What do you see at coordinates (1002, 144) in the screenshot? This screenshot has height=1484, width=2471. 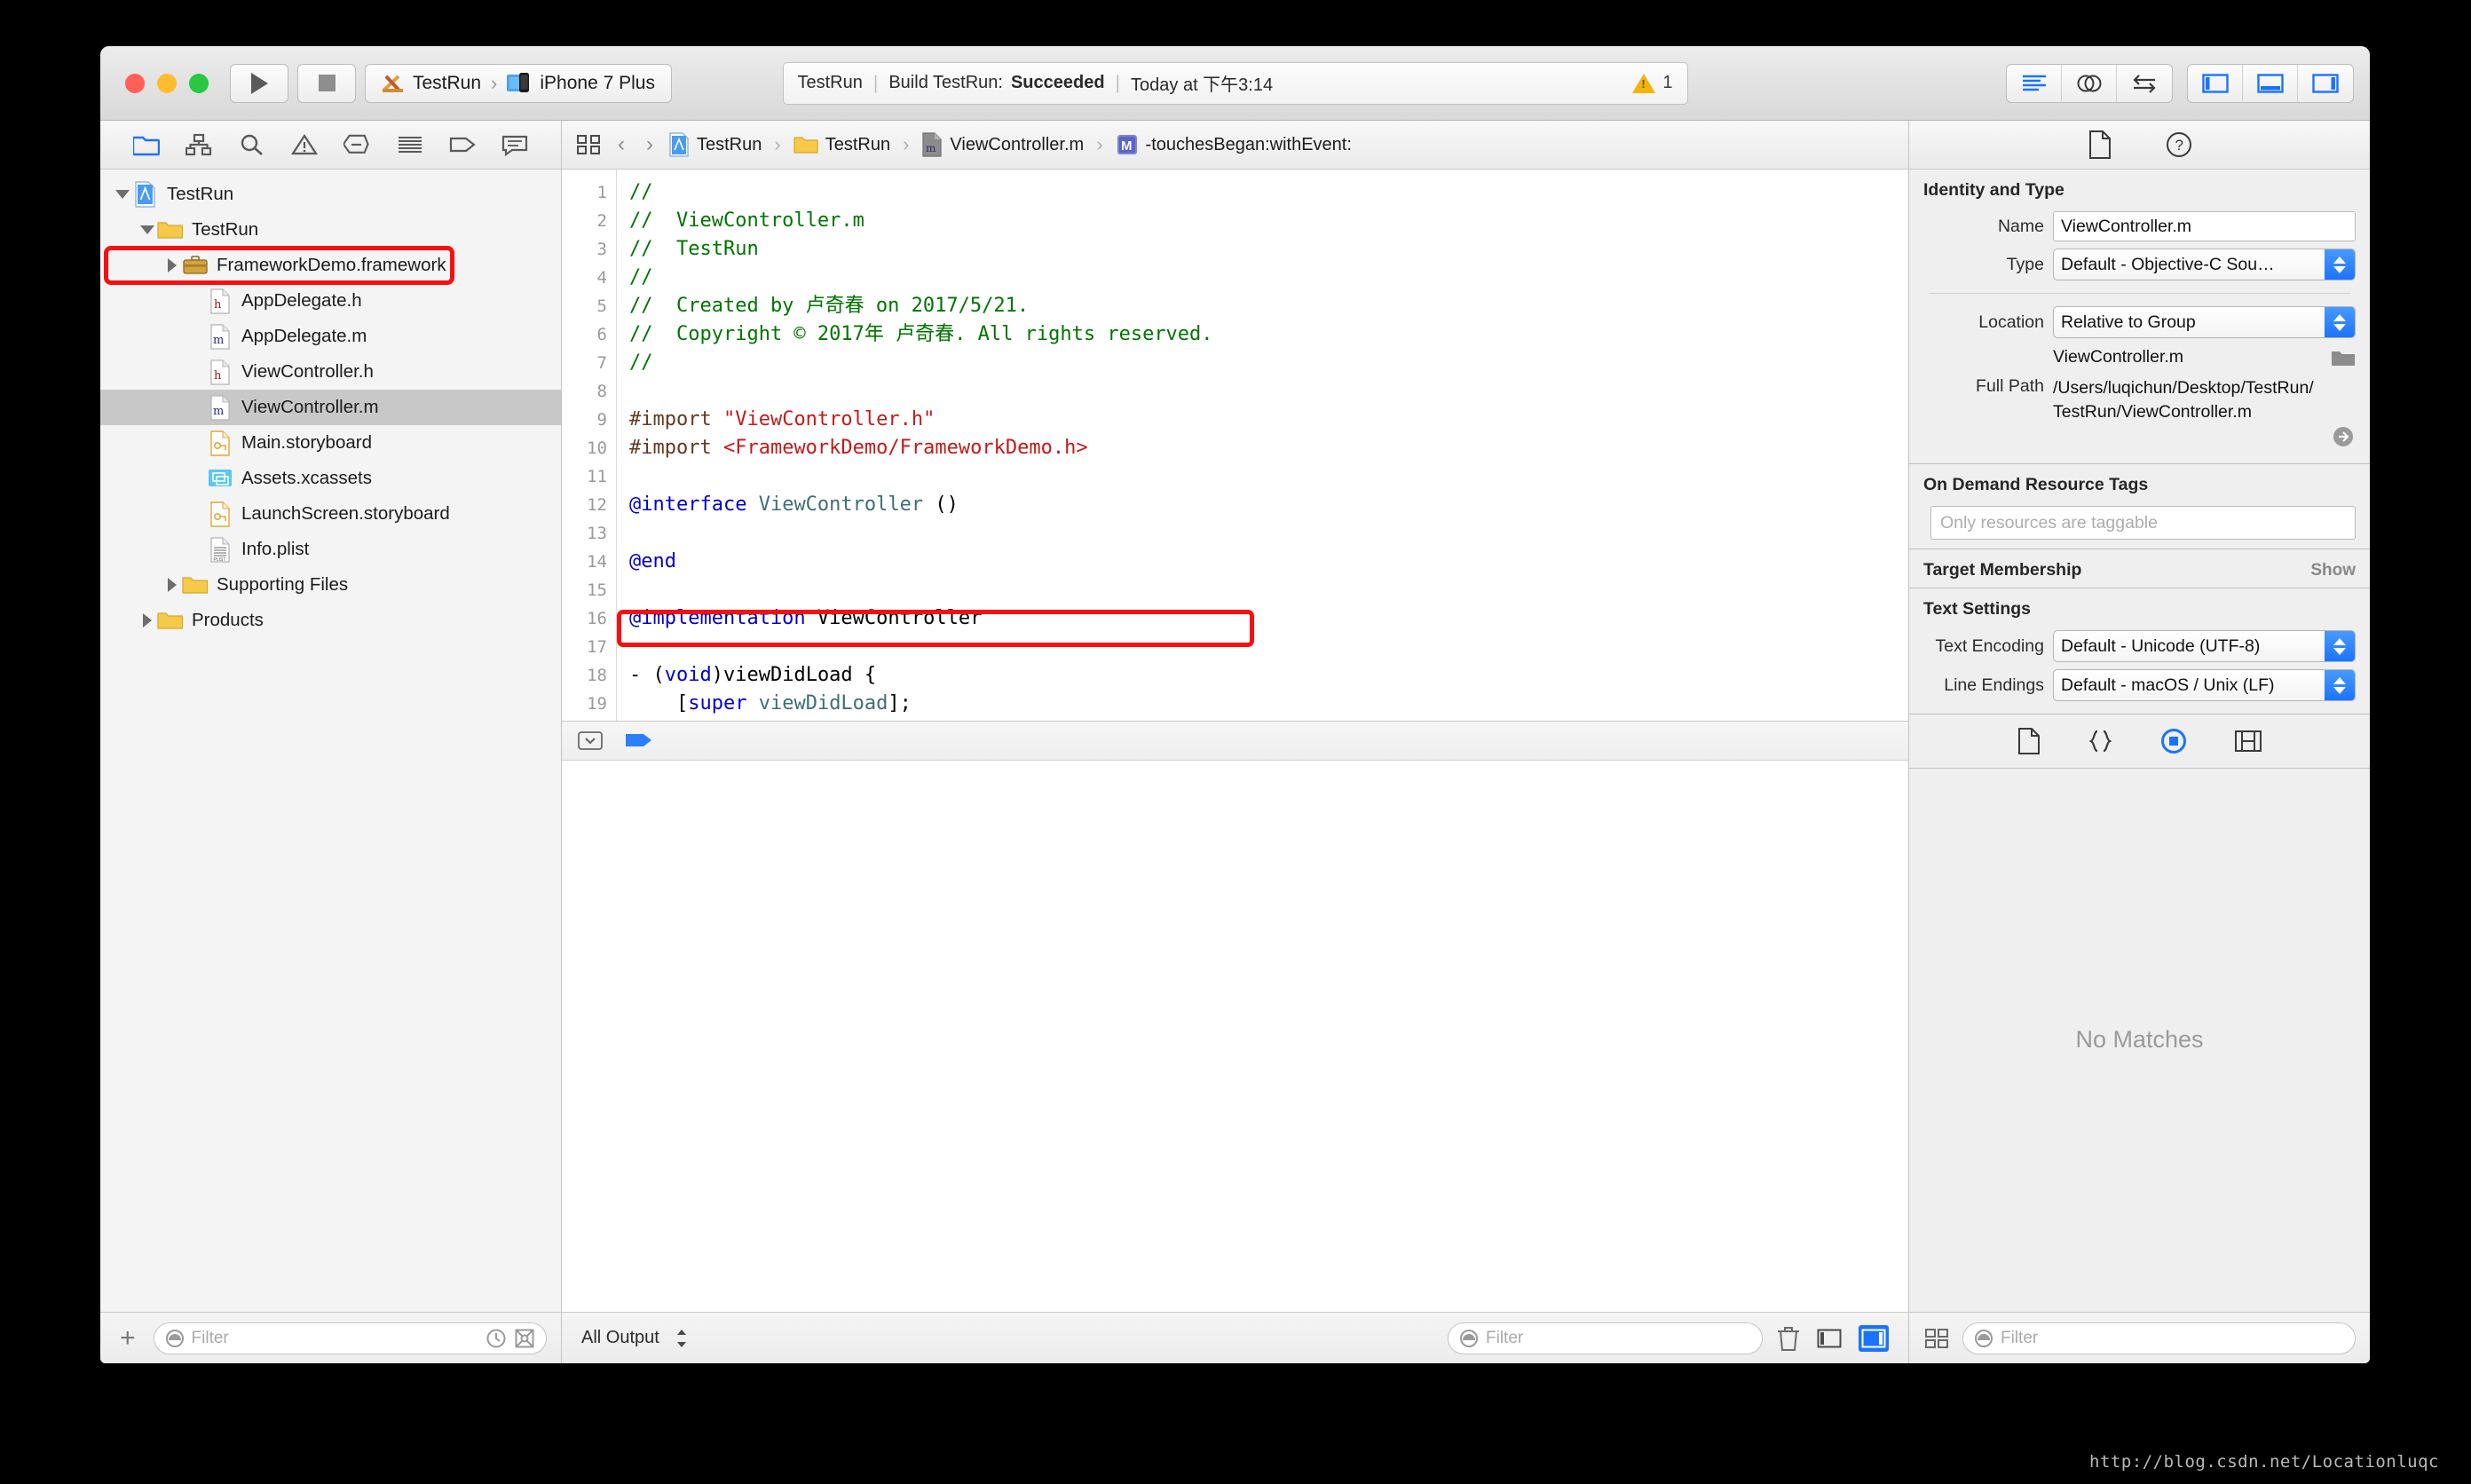 I see `breadcrumb-file: m ViewController.m` at bounding box center [1002, 144].